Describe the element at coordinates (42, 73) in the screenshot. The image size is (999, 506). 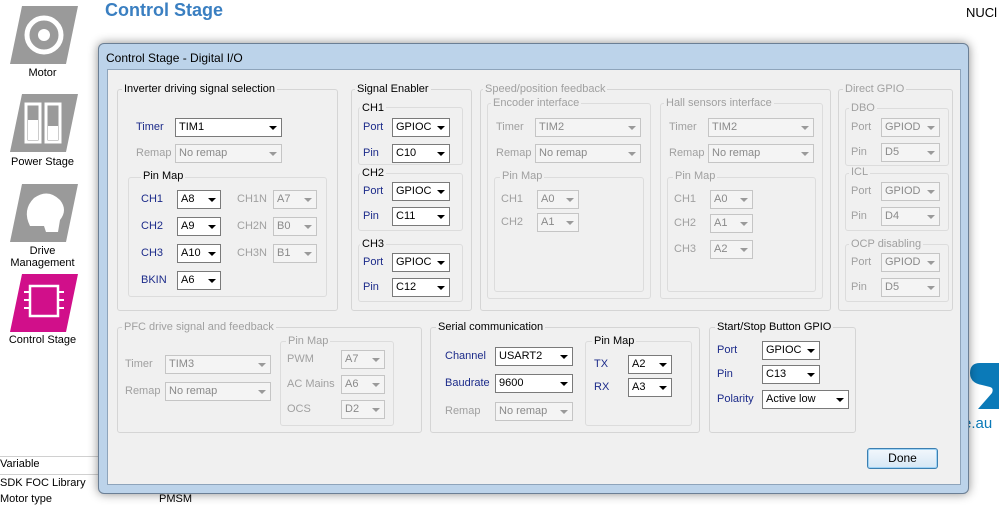
I see `sidebar-item-label: Motor` at that location.